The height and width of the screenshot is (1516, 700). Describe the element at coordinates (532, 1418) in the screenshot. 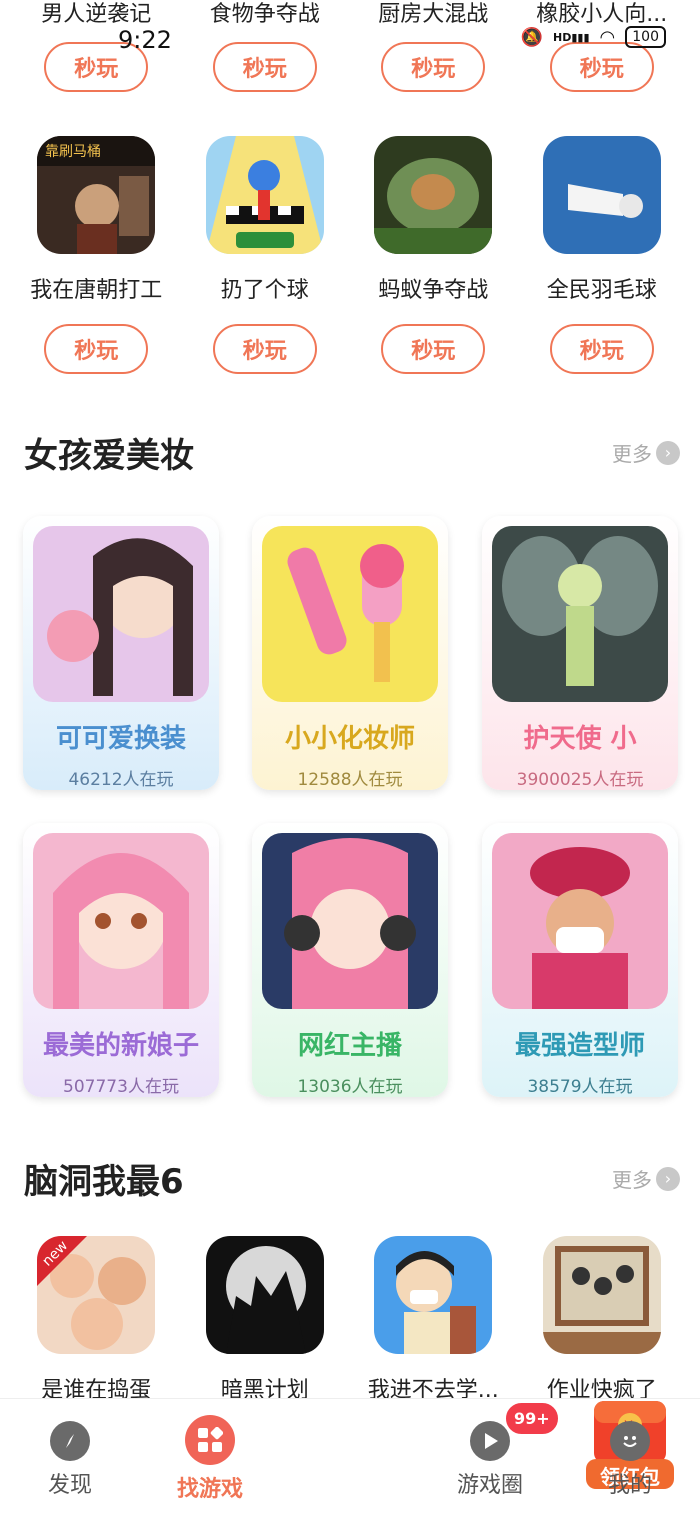

I see `notification-badge: 99+` at that location.